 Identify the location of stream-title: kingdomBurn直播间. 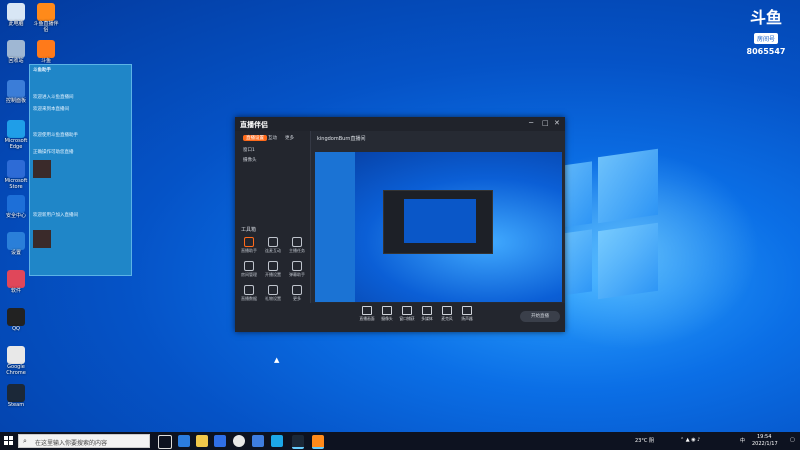
(341, 139).